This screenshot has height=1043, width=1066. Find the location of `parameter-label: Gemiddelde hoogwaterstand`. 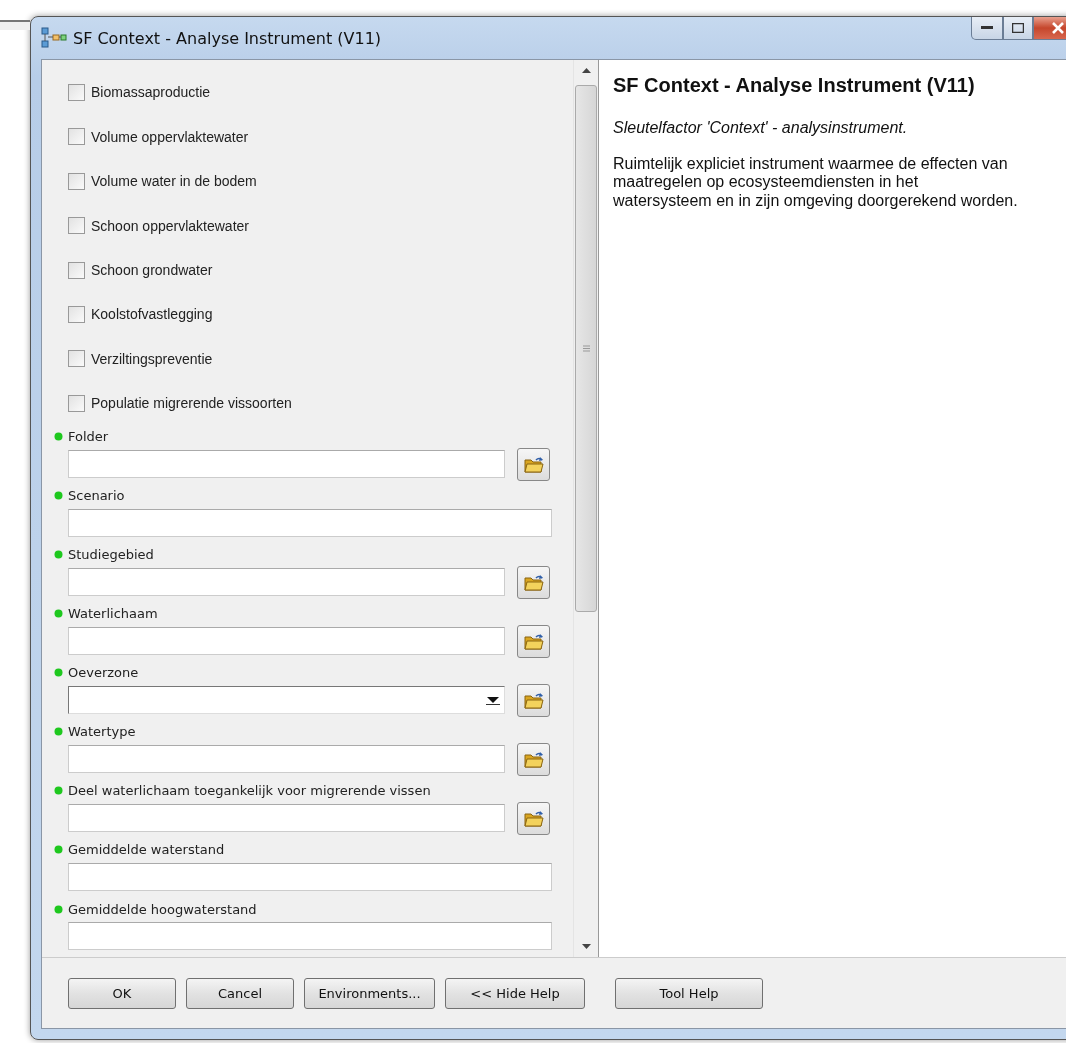

parameter-label: Gemiddelde hoogwaterstand is located at coordinates (162, 909).